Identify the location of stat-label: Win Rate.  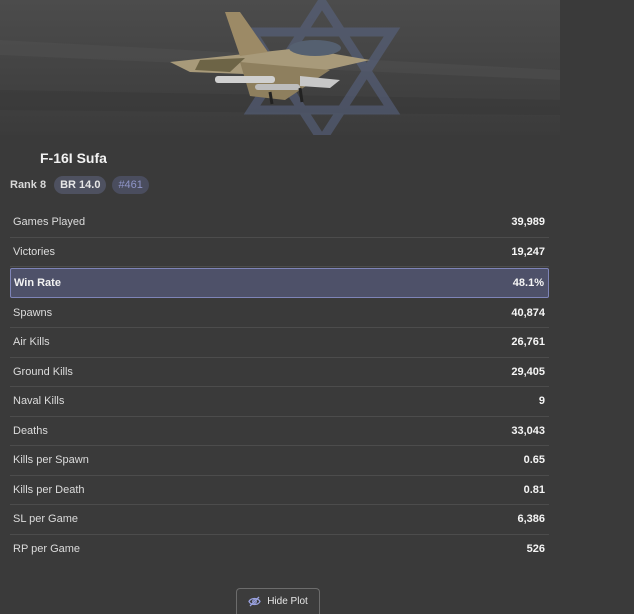
(37, 282).